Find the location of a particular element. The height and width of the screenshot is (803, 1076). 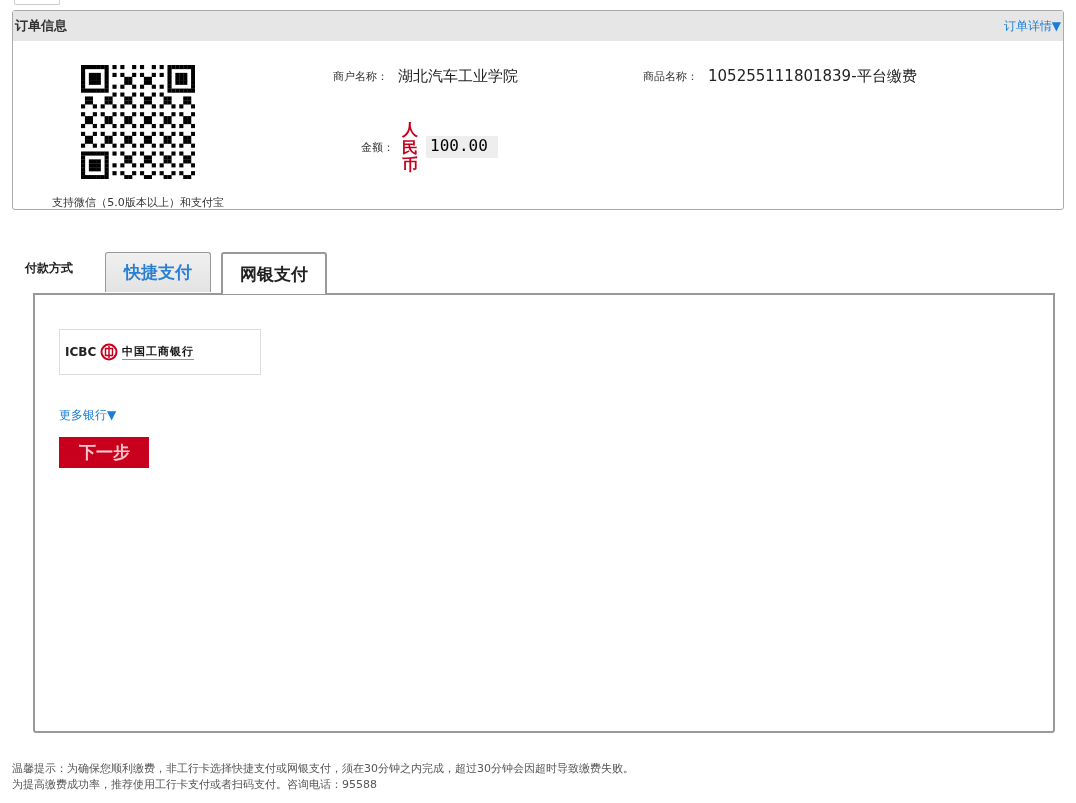

bank-option: ICBC 中国工商银行 is located at coordinates (160, 352).